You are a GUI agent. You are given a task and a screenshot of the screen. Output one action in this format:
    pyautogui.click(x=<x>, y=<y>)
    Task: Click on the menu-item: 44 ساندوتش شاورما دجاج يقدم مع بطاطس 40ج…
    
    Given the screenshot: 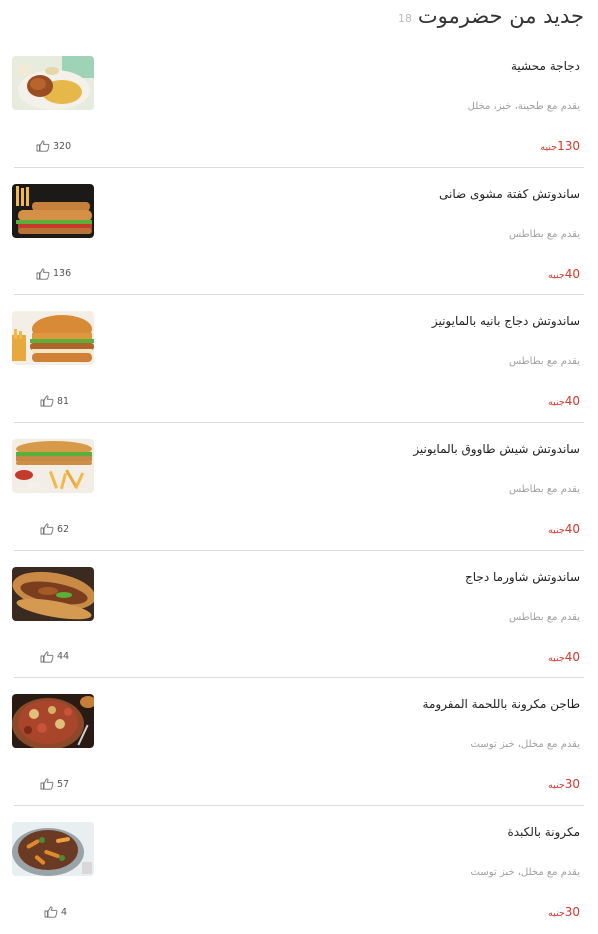 What is the action you would take?
    pyautogui.click(x=299, y=615)
    